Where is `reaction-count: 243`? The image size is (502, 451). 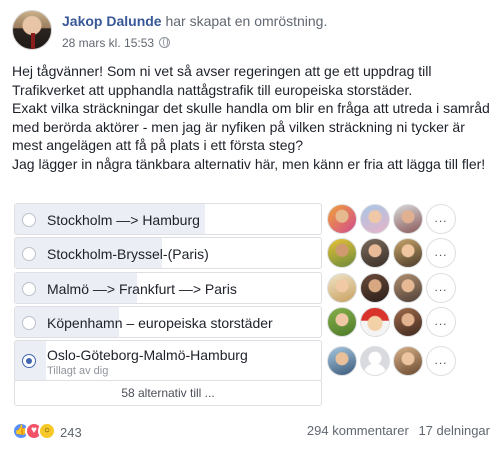
reaction-count: 243 is located at coordinates (71, 432).